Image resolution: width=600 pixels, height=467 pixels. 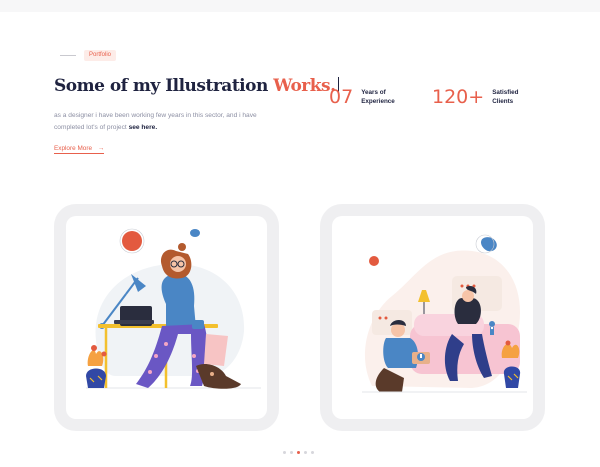 I want to click on stat-label: Years of Experience, so click(x=378, y=97).